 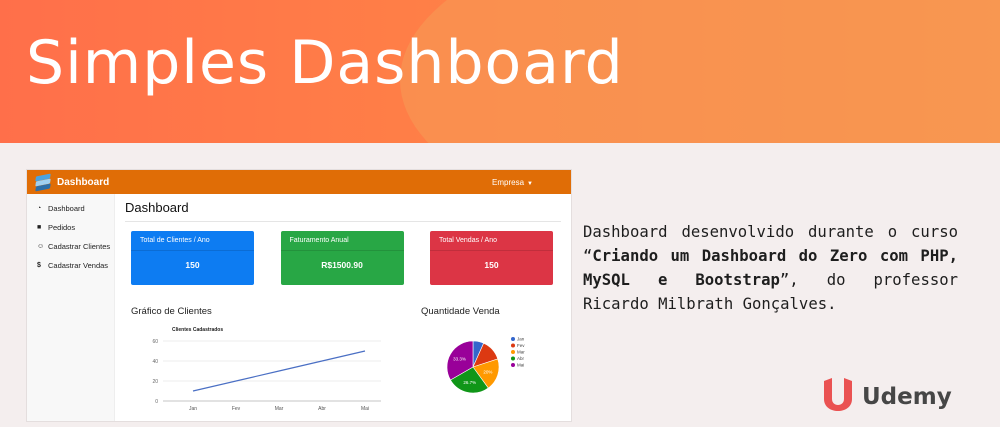 I want to click on dollar-icon: $, so click(x=39, y=265).